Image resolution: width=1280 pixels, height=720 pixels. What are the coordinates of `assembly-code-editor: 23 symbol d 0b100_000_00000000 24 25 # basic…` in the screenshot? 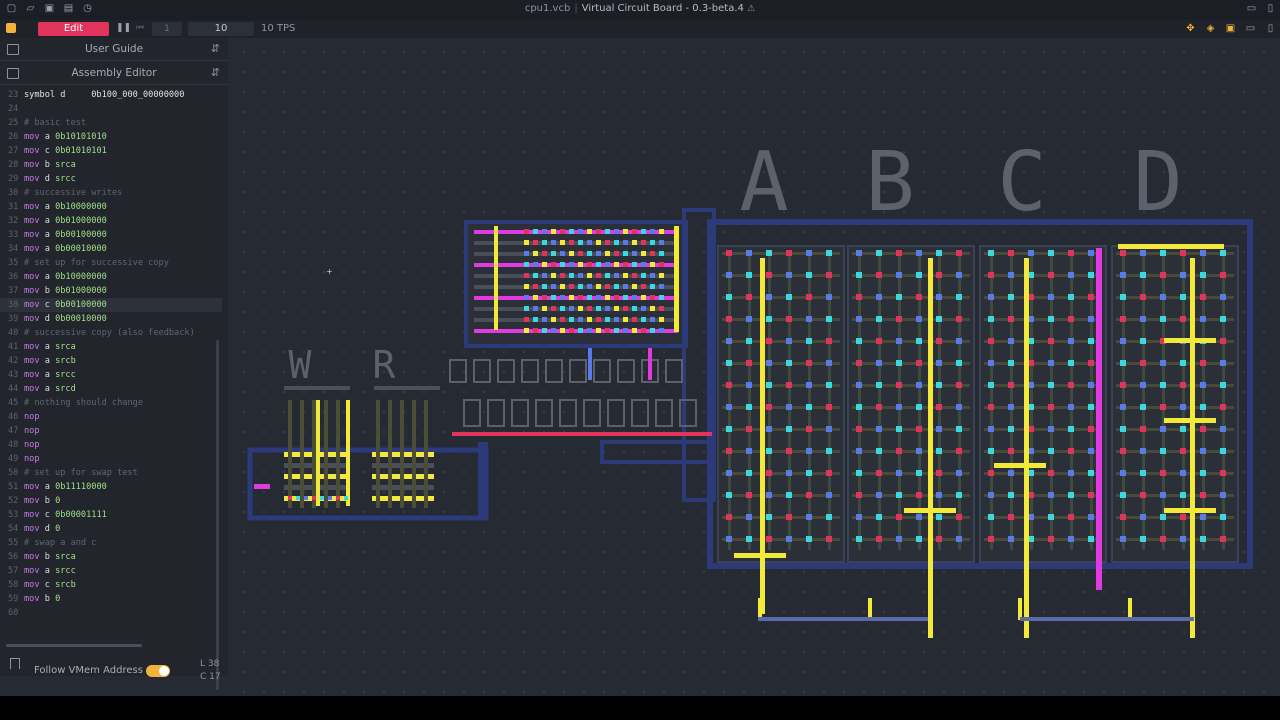 It's located at (111, 358).